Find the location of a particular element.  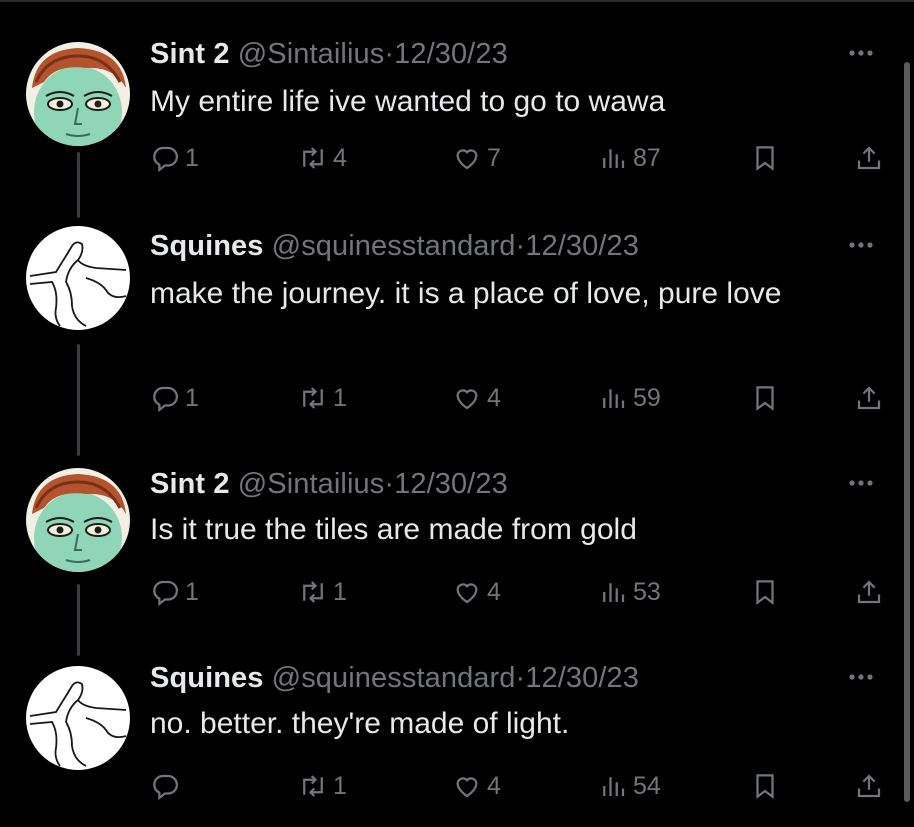

reply-button is located at coordinates (167, 786).